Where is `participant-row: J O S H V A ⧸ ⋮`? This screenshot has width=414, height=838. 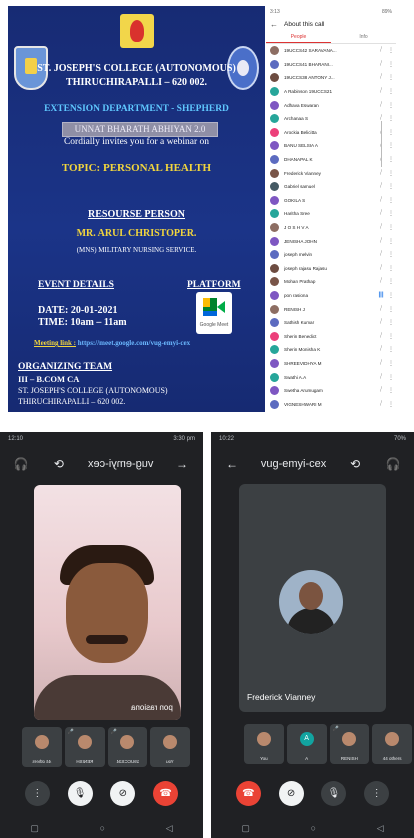
participant-row: J O S H V A ⧸ ⋮ is located at coordinates (331, 228).